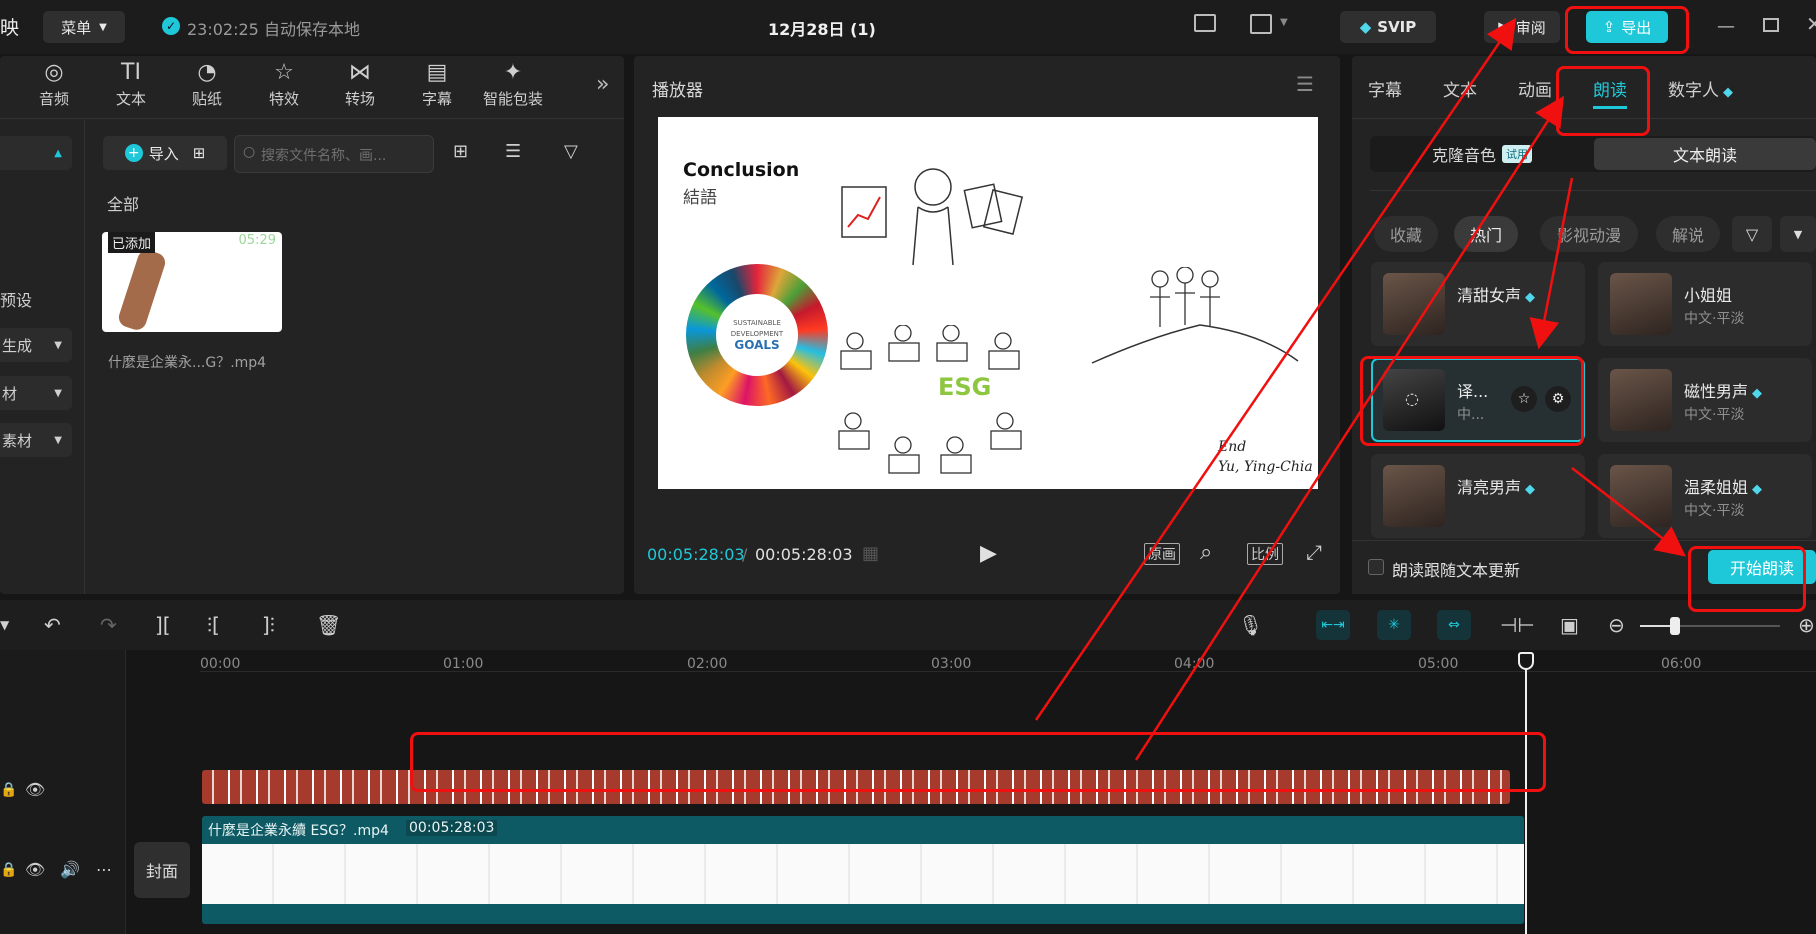 The height and width of the screenshot is (934, 1816). I want to click on link-icon: ⇔, so click(1454, 625).